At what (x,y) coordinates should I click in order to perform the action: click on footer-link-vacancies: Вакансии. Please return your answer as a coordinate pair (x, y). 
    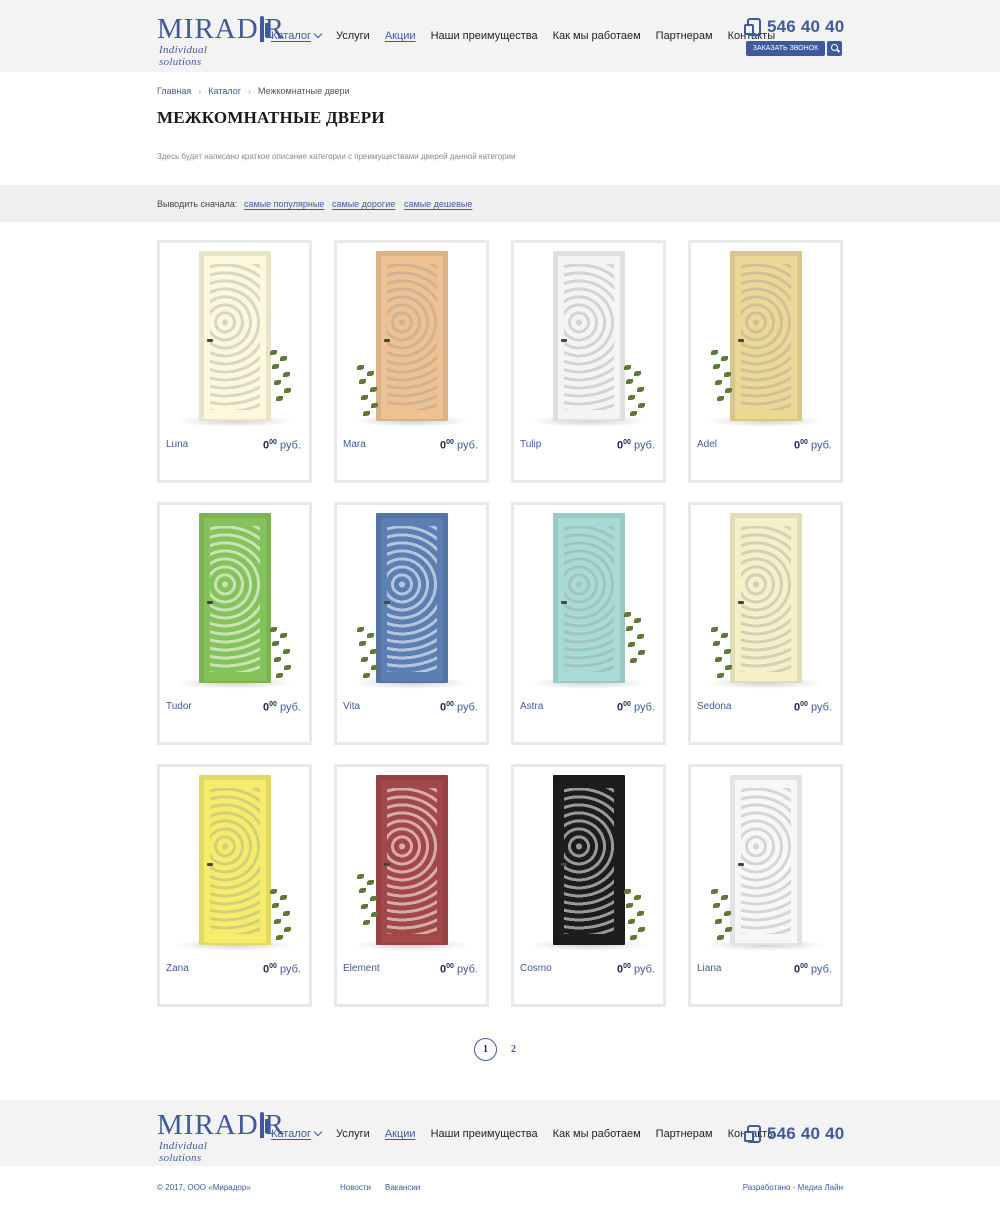
    Looking at the image, I should click on (402, 1187).